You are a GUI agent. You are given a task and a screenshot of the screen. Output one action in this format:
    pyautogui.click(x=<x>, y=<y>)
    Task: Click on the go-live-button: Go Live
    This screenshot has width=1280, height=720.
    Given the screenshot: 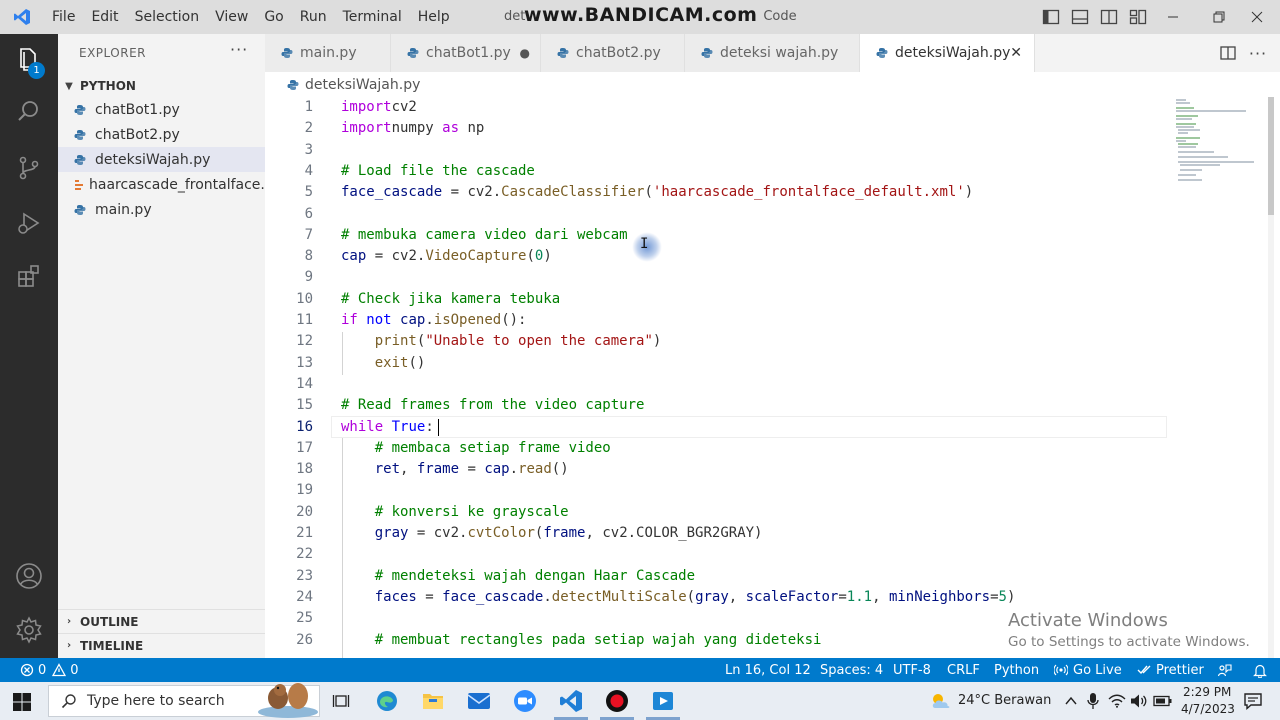 What is the action you would take?
    pyautogui.click(x=1088, y=670)
    